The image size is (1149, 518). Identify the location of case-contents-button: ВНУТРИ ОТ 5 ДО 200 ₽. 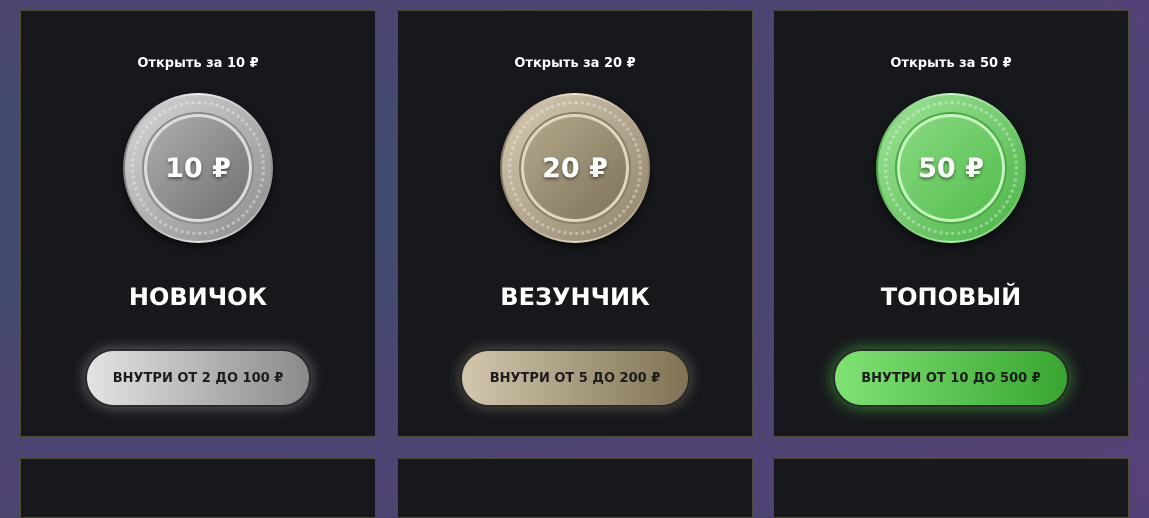
(575, 378).